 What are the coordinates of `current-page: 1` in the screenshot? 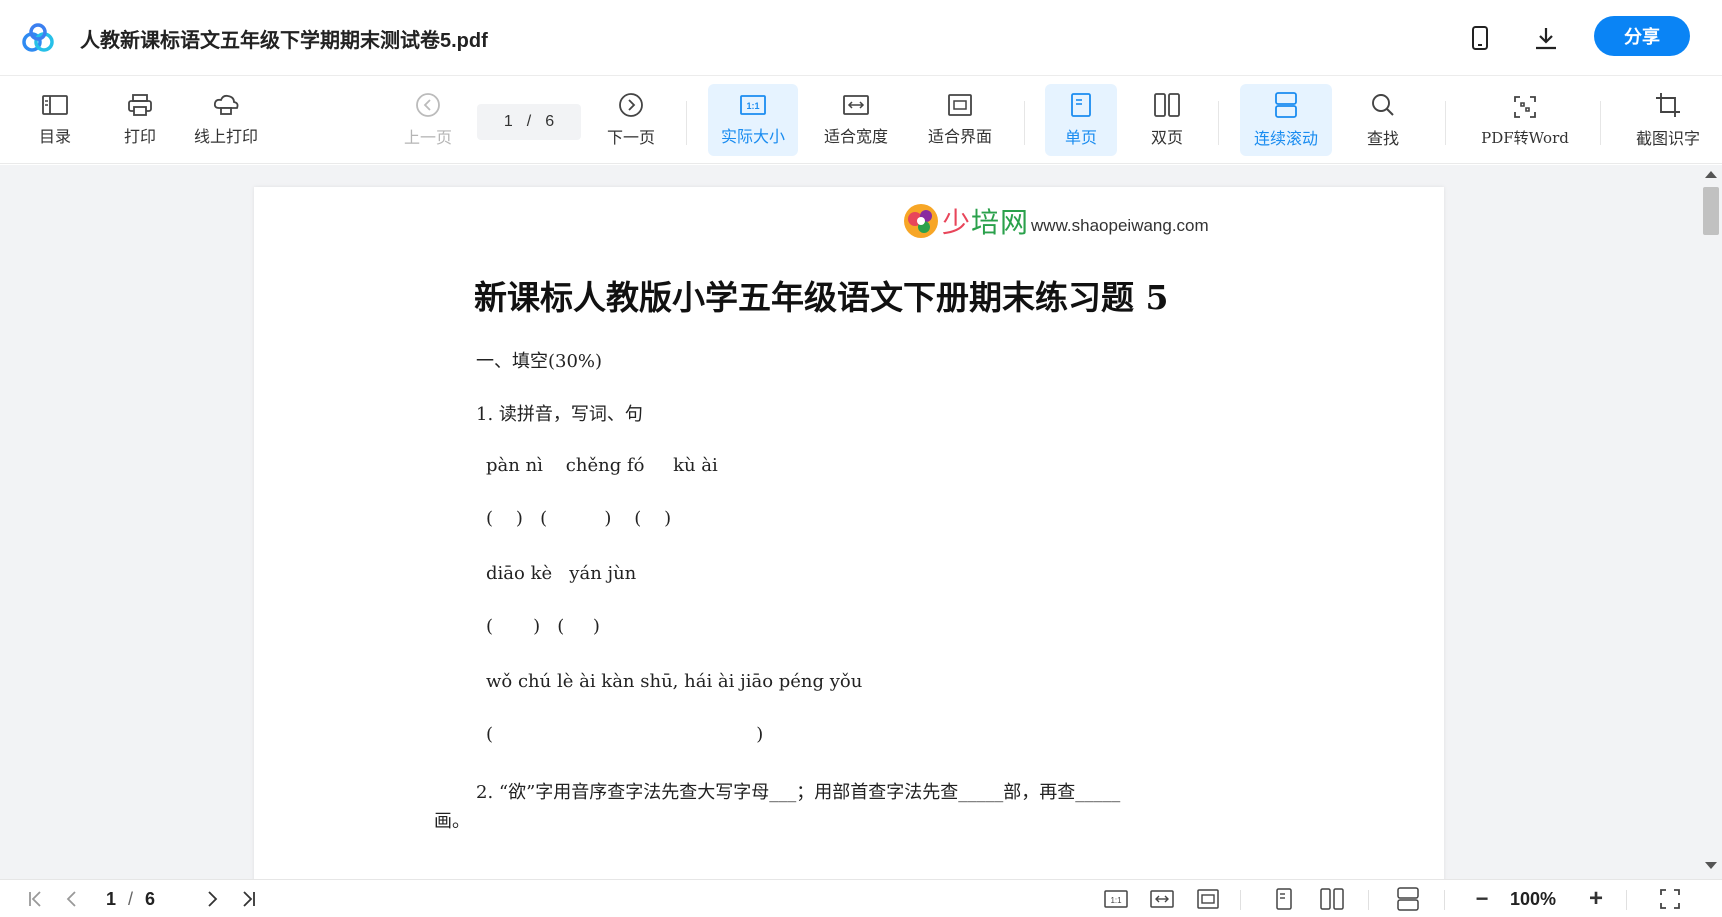 It's located at (508, 121).